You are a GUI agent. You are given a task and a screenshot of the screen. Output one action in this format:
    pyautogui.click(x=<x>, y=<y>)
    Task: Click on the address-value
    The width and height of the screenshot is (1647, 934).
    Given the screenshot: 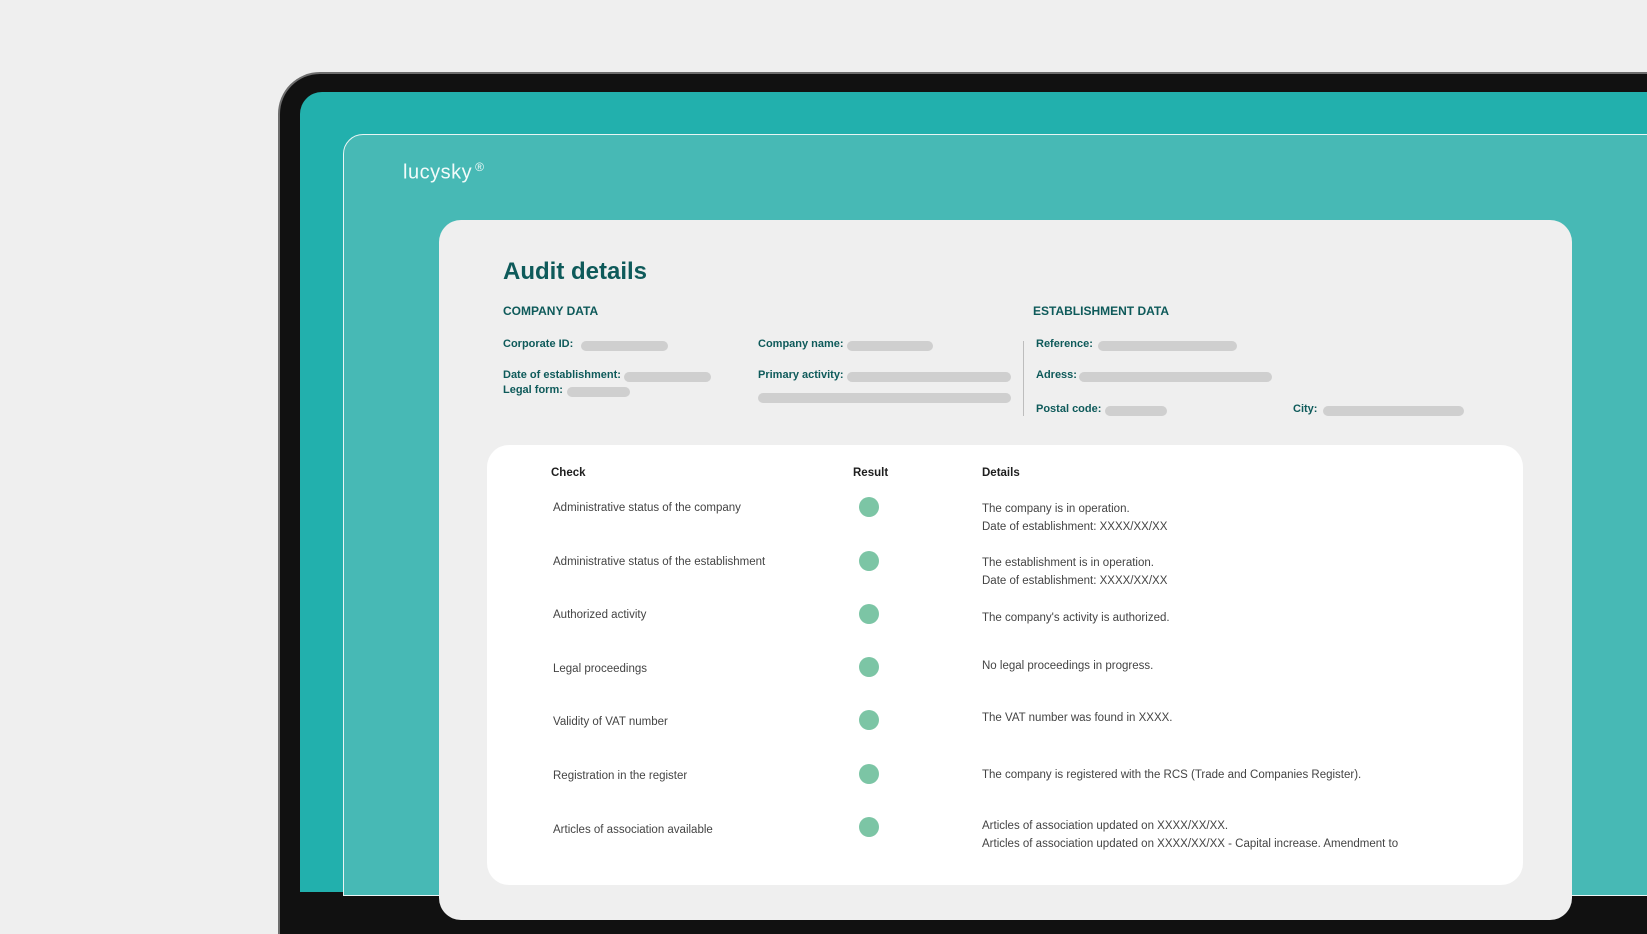 What is the action you would take?
    pyautogui.click(x=1175, y=377)
    